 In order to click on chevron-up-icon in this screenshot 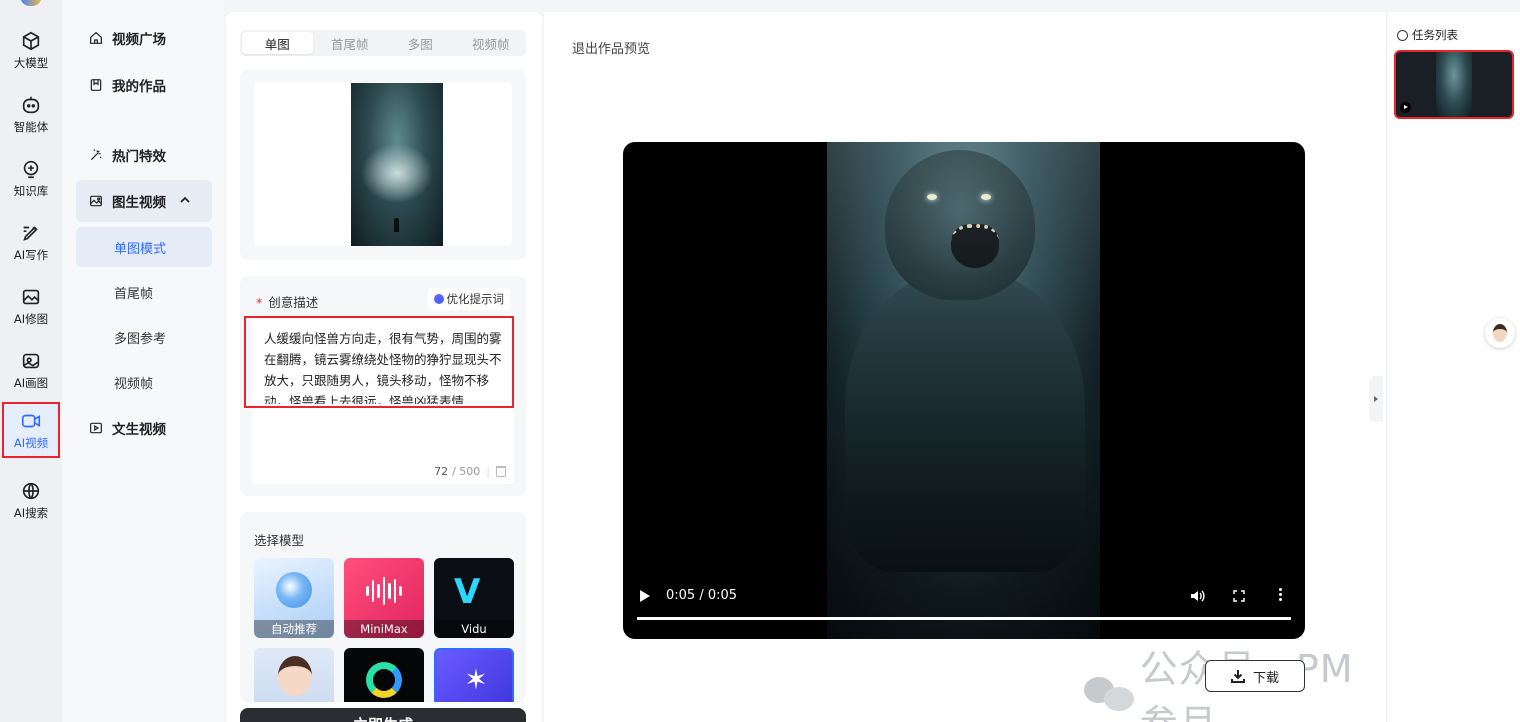, I will do `click(185, 199)`.